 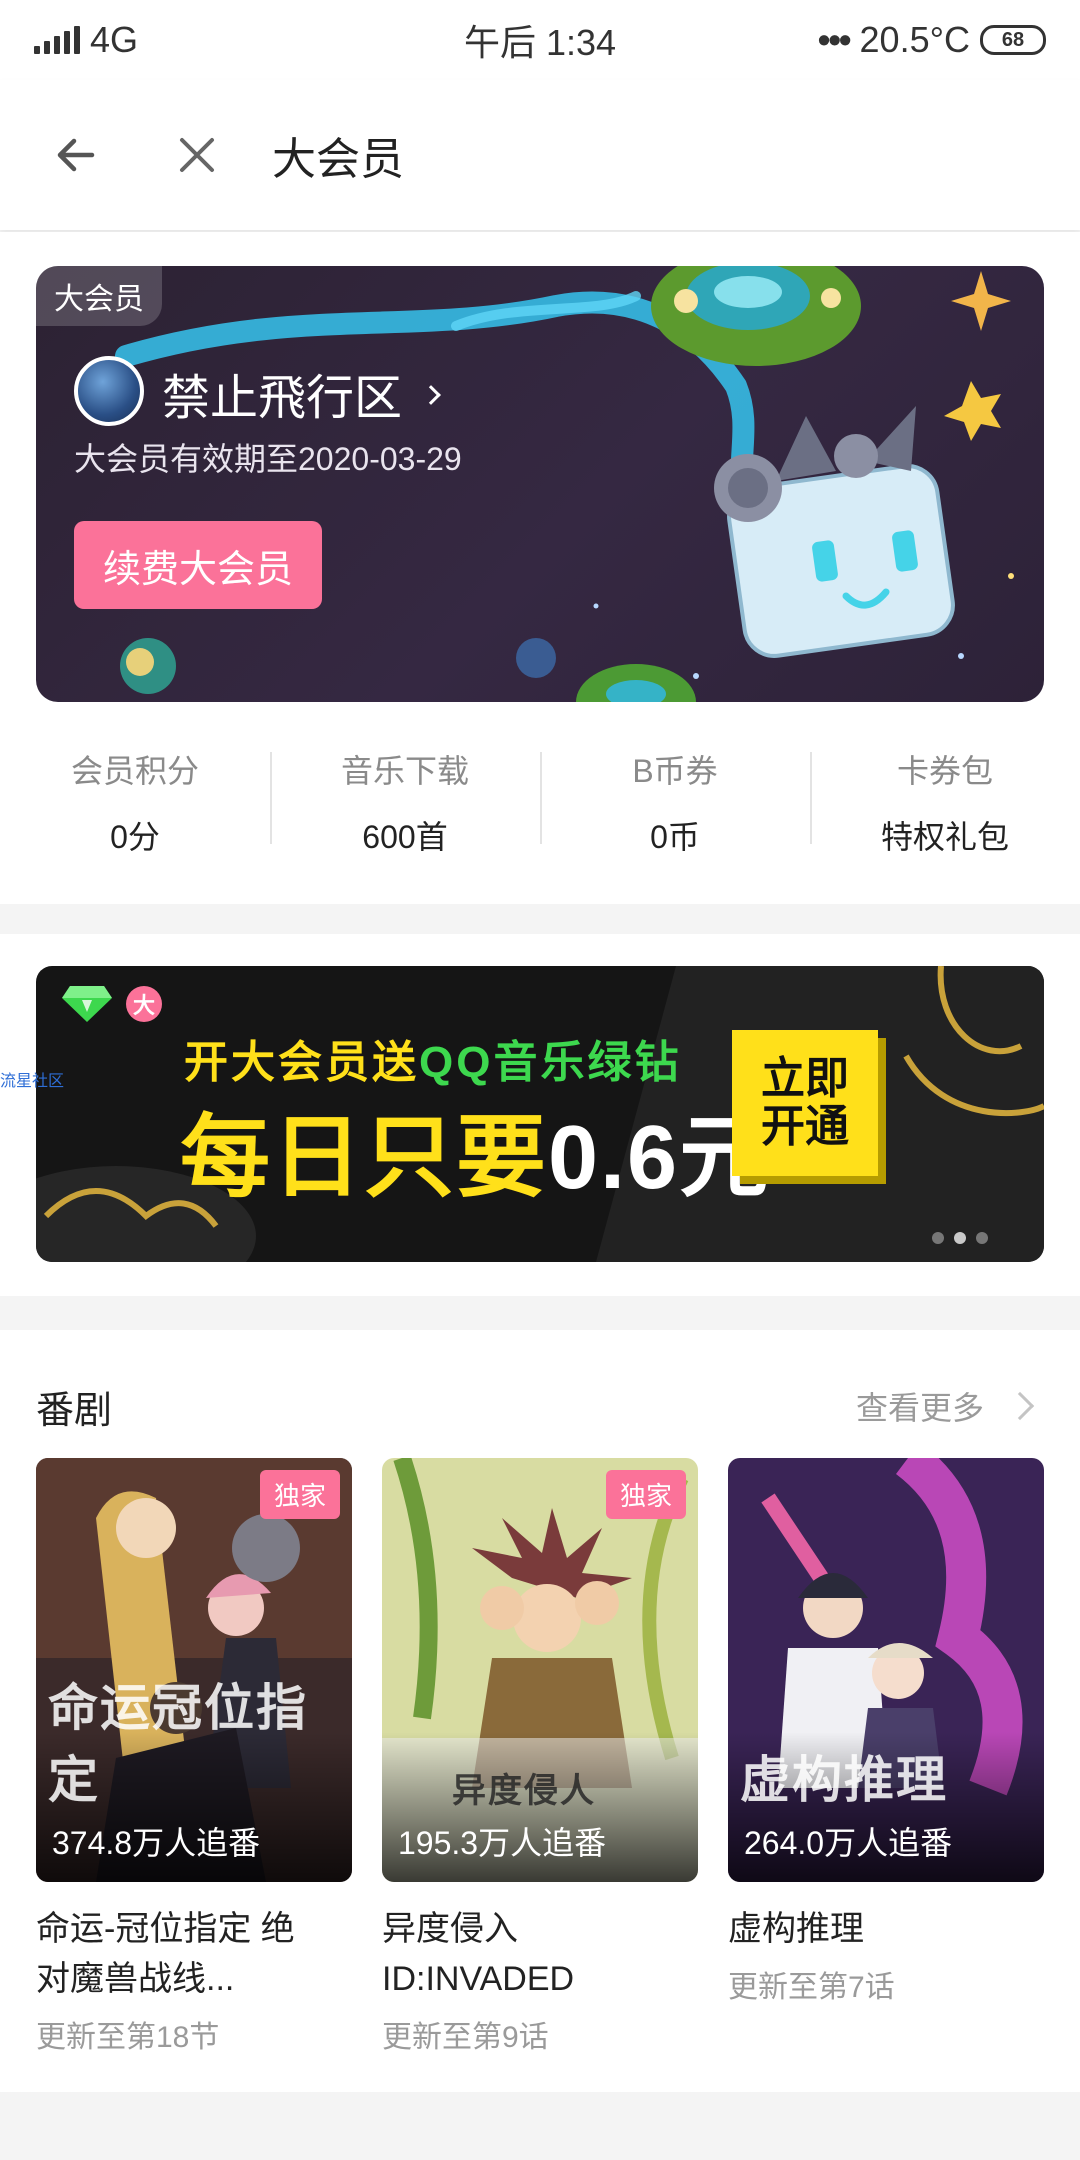 What do you see at coordinates (128, 2037) in the screenshot?
I see `update-status: 更新至第18节` at bounding box center [128, 2037].